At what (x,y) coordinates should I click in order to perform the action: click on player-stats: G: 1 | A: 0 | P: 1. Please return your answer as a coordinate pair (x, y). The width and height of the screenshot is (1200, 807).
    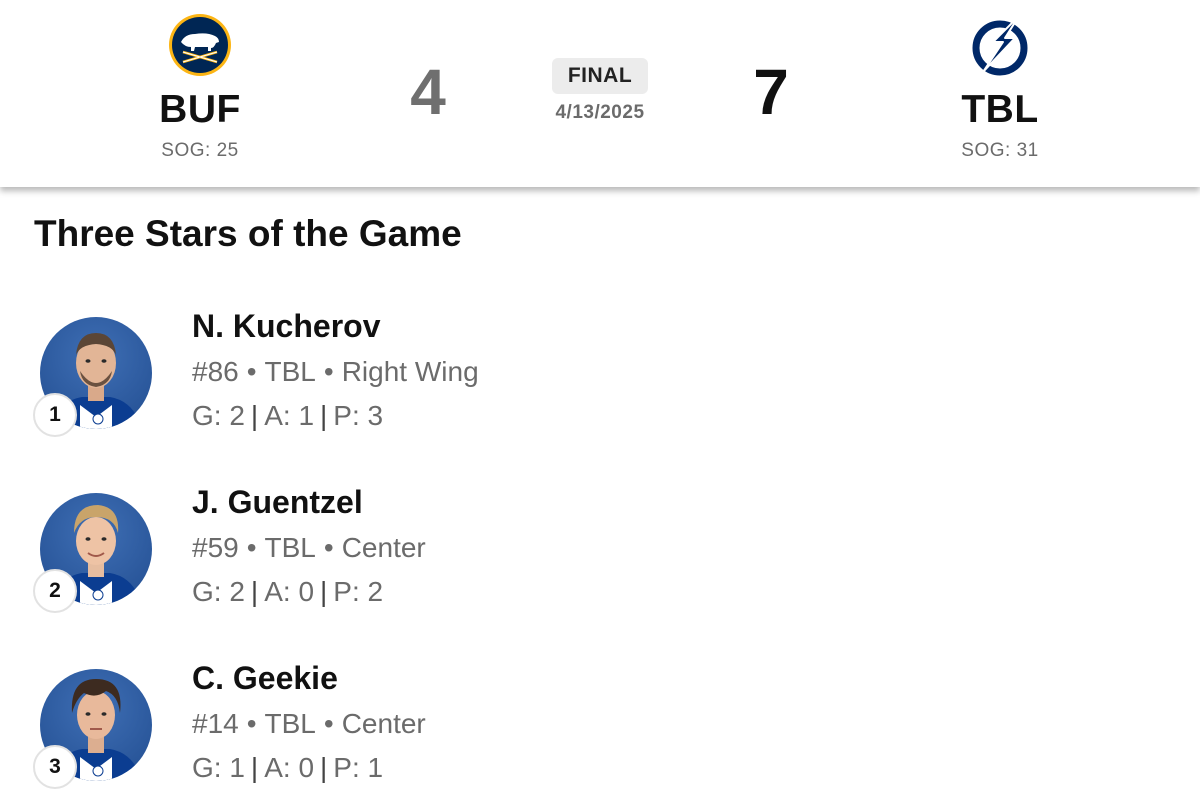
    Looking at the image, I should click on (287, 768).